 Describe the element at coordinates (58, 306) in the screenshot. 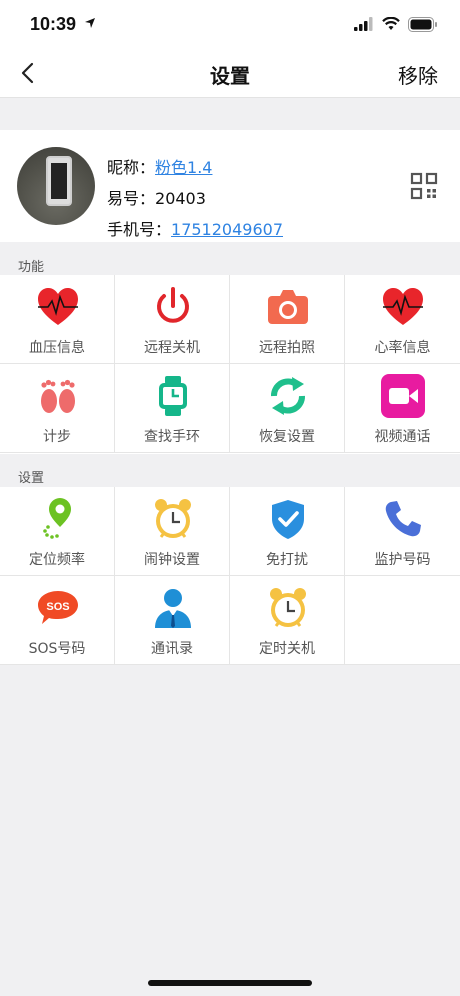

I see `heart-pulse-icon` at that location.